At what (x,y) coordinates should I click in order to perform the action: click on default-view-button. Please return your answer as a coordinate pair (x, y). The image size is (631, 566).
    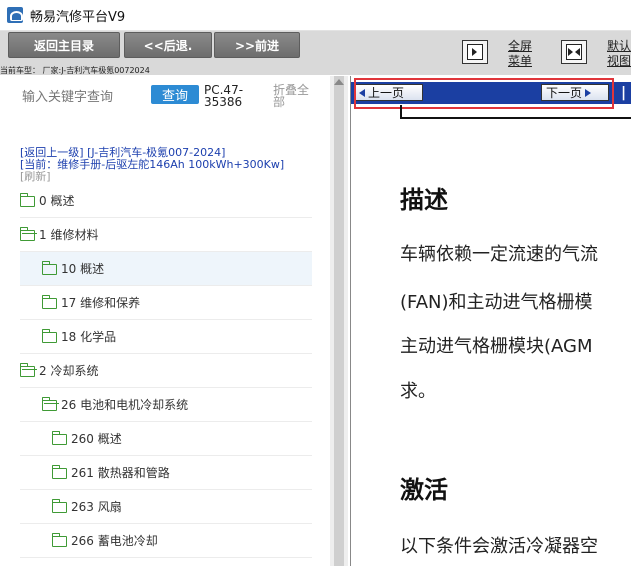
    Looking at the image, I should click on (574, 52).